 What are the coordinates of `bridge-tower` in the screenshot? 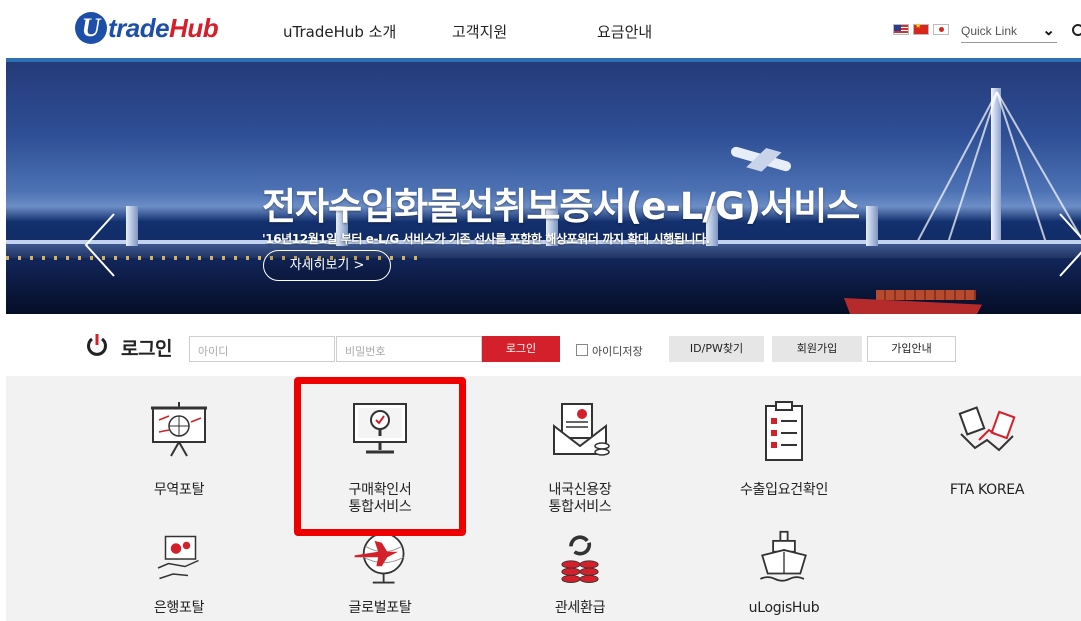 It's located at (996, 168).